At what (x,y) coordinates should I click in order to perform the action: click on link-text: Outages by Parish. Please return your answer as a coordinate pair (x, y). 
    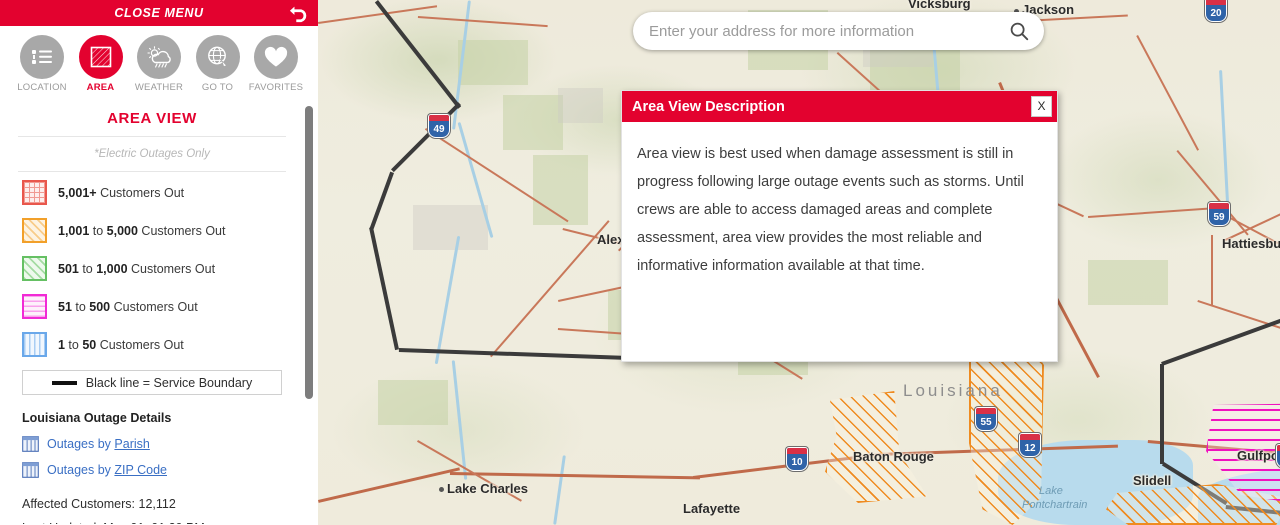
    Looking at the image, I should click on (98, 444).